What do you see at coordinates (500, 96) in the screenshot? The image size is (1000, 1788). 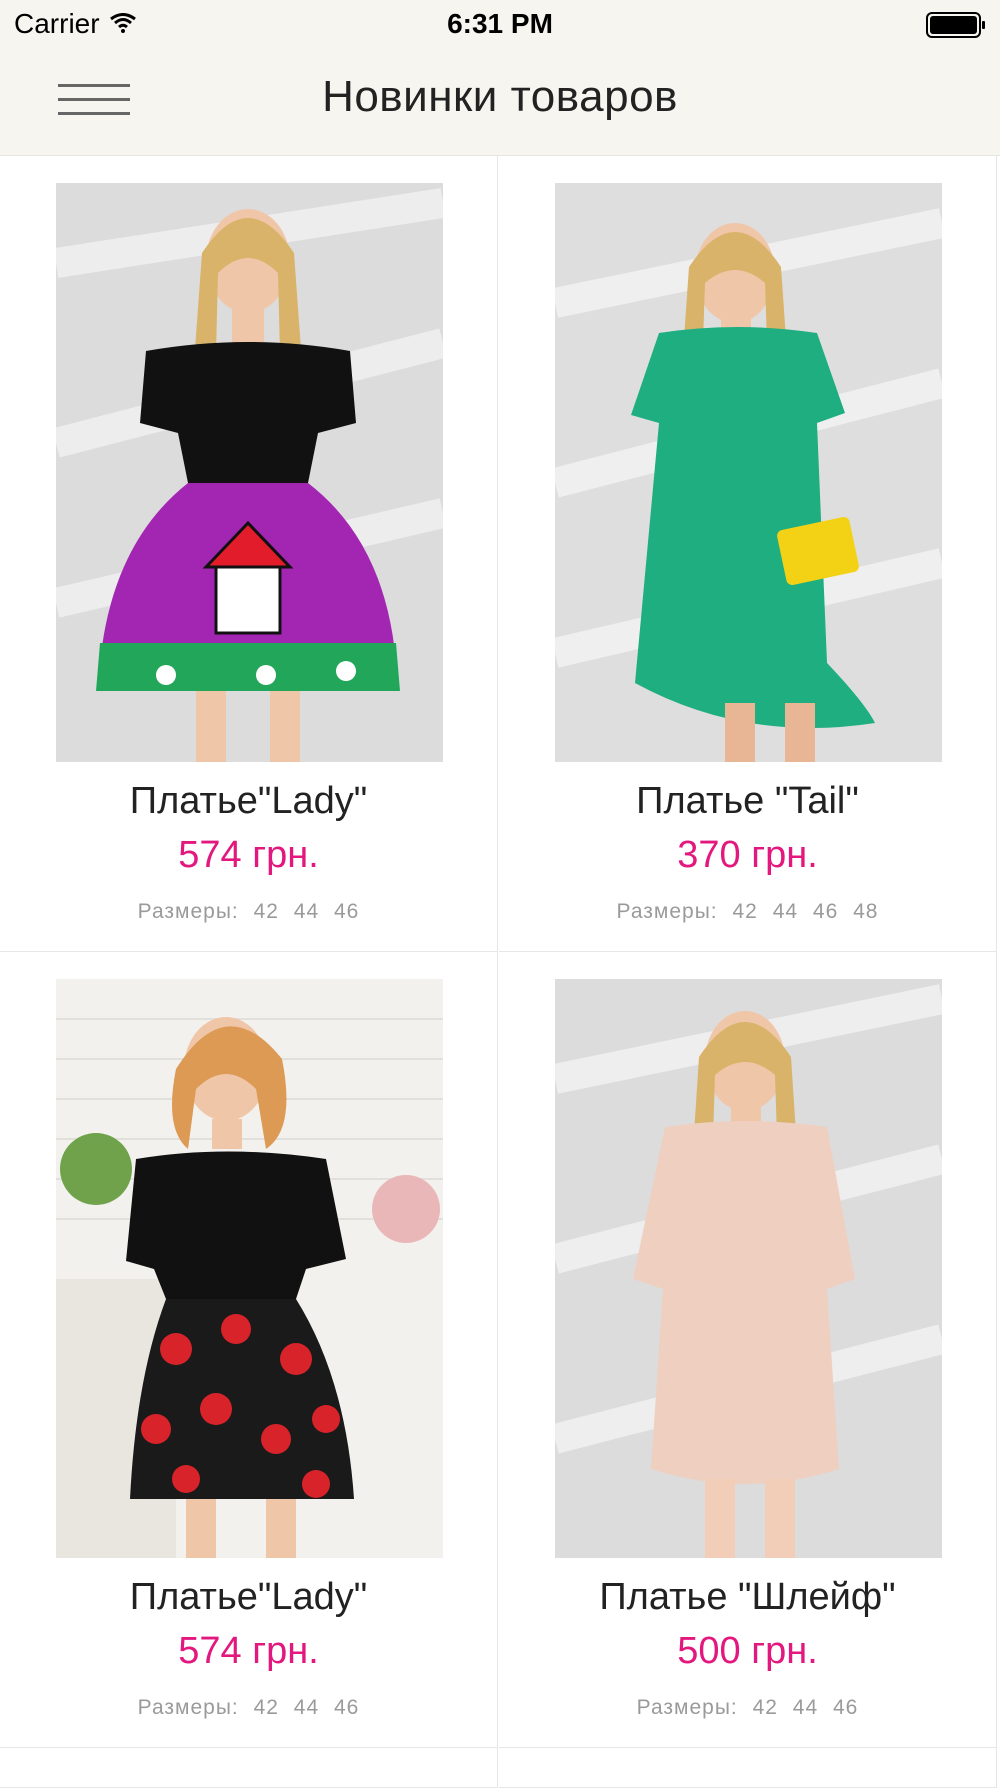 I see `page-title: Новинки товаров` at bounding box center [500, 96].